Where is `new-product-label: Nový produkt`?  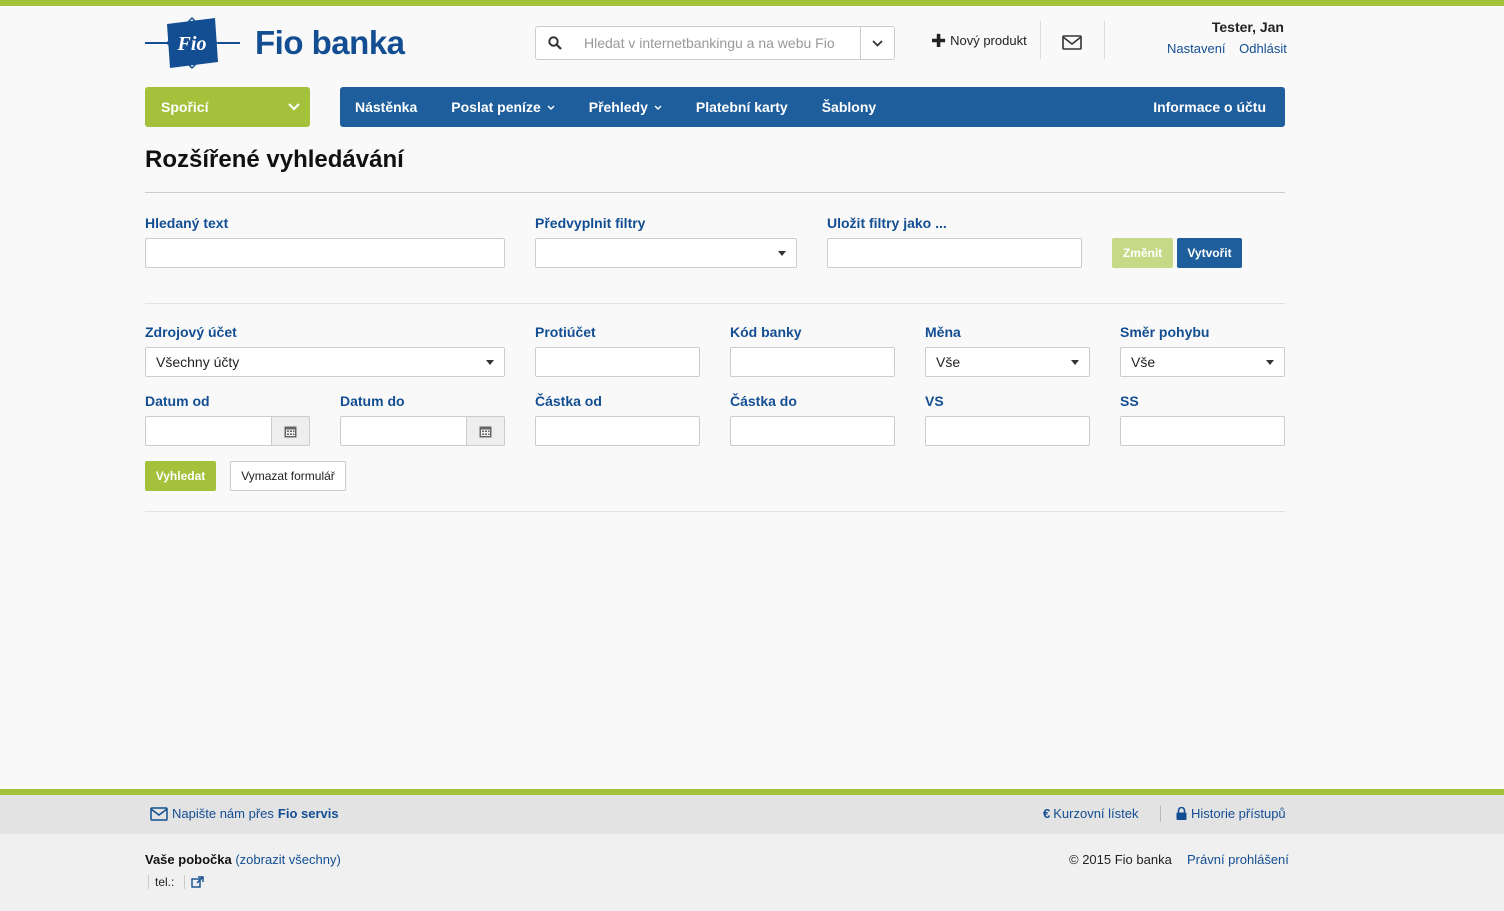
new-product-label: Nový produkt is located at coordinates (988, 40).